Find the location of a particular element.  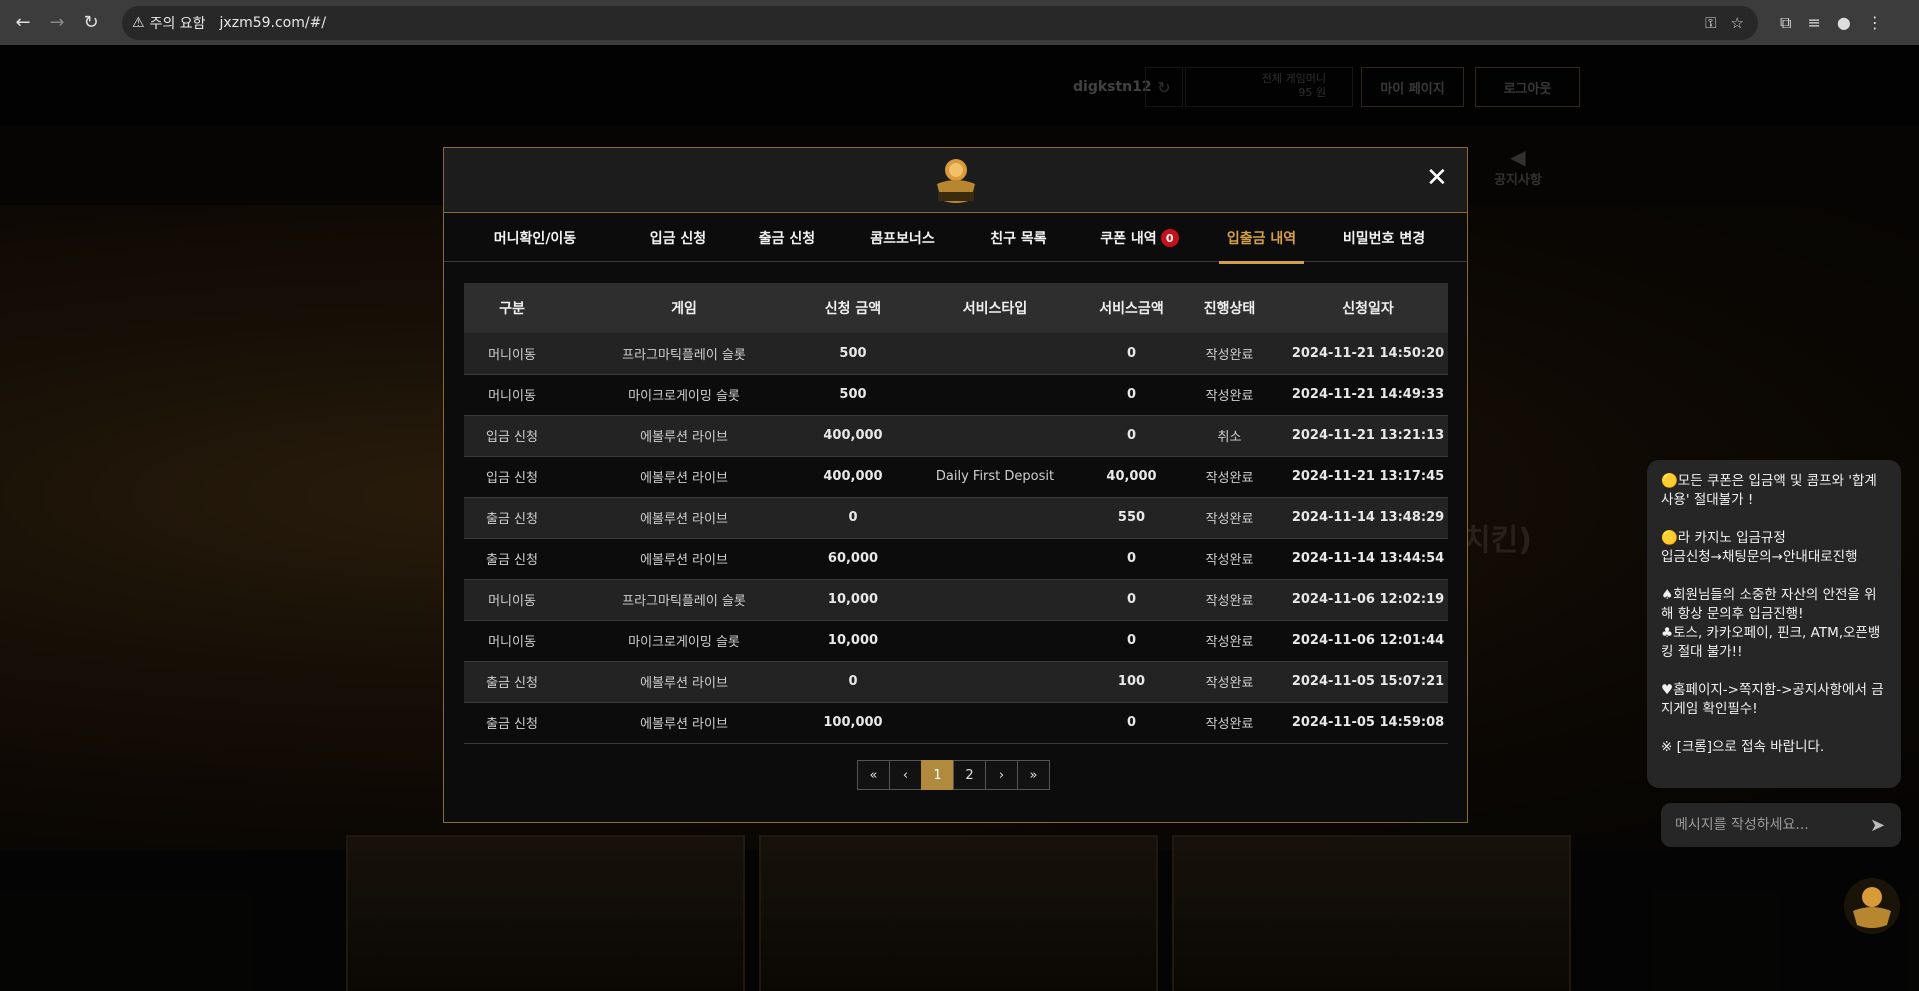

reload-icon: ↻ is located at coordinates (91, 23).